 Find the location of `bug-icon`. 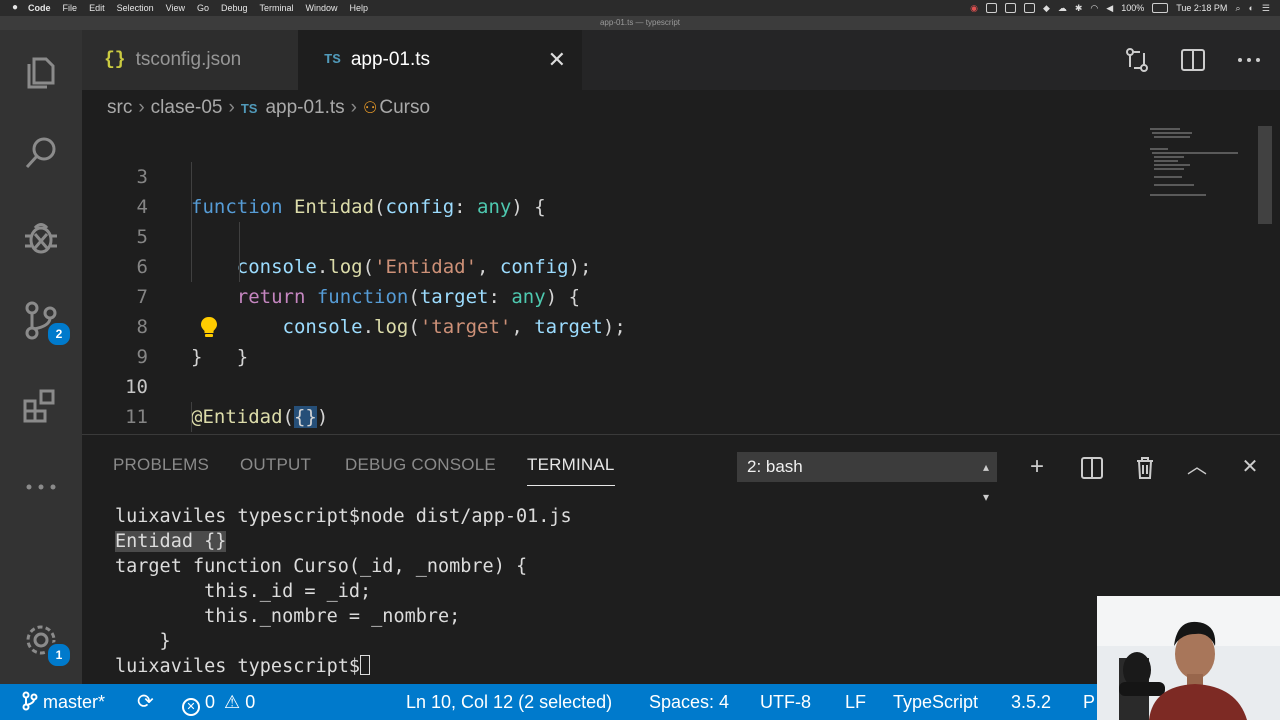

bug-icon is located at coordinates (41, 238).